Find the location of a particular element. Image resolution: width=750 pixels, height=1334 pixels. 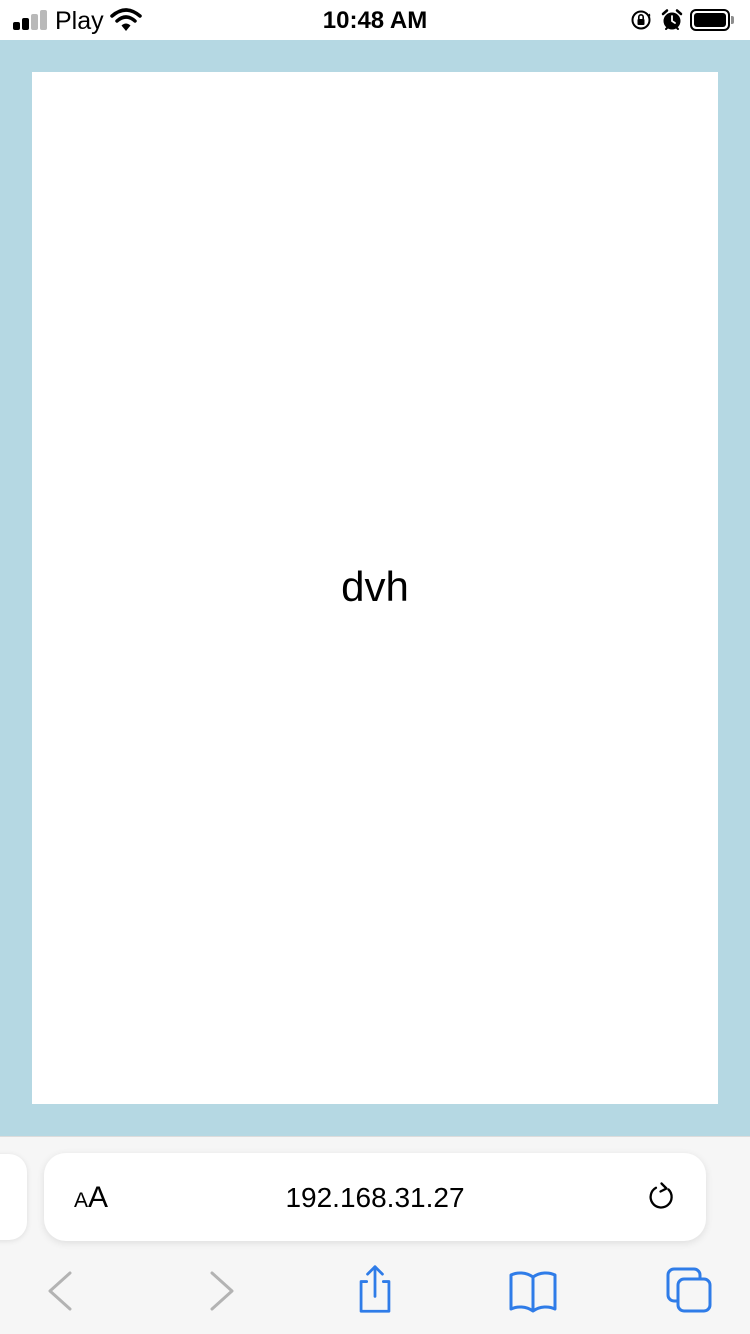

url-text: 192.168.31.27 is located at coordinates (375, 1198).